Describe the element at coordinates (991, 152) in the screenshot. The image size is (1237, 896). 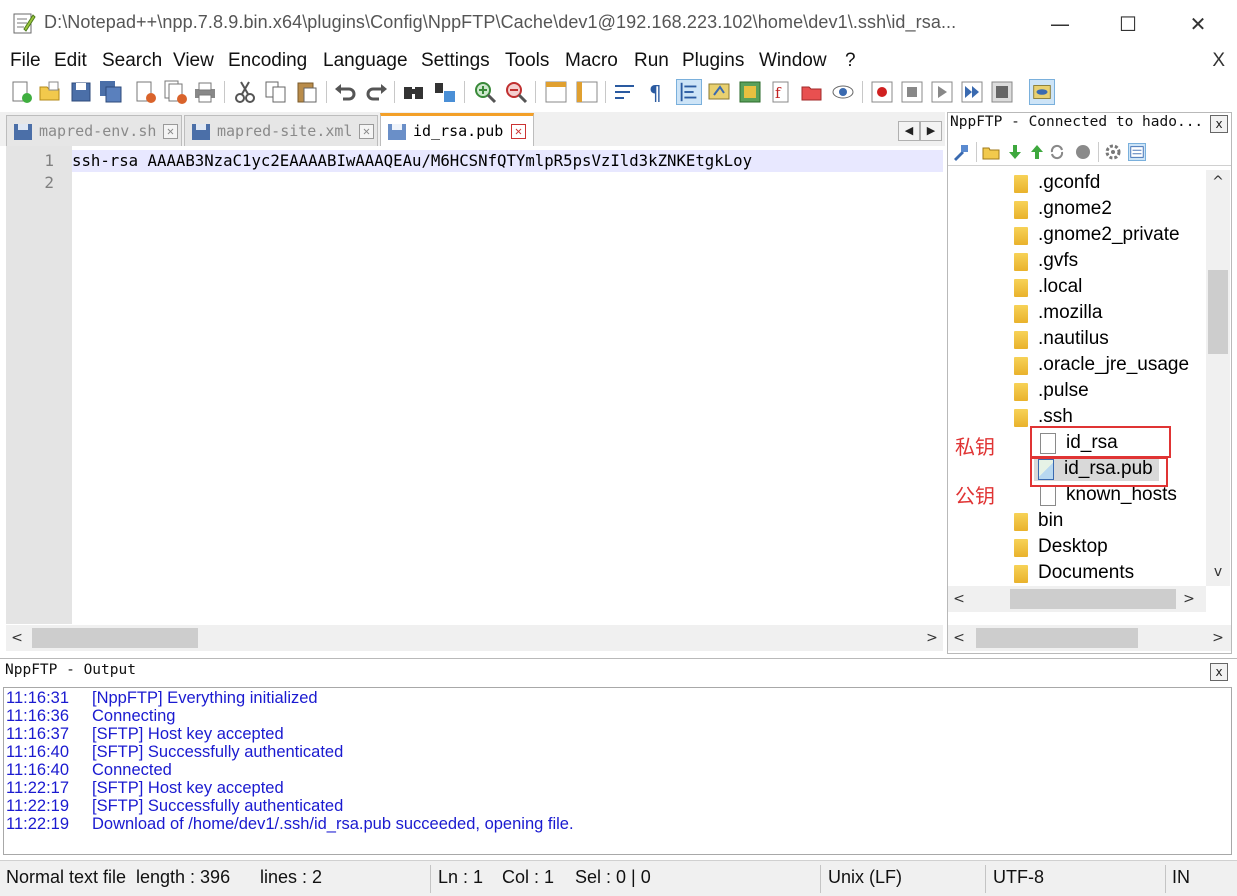
I see `open-directory-icon` at that location.